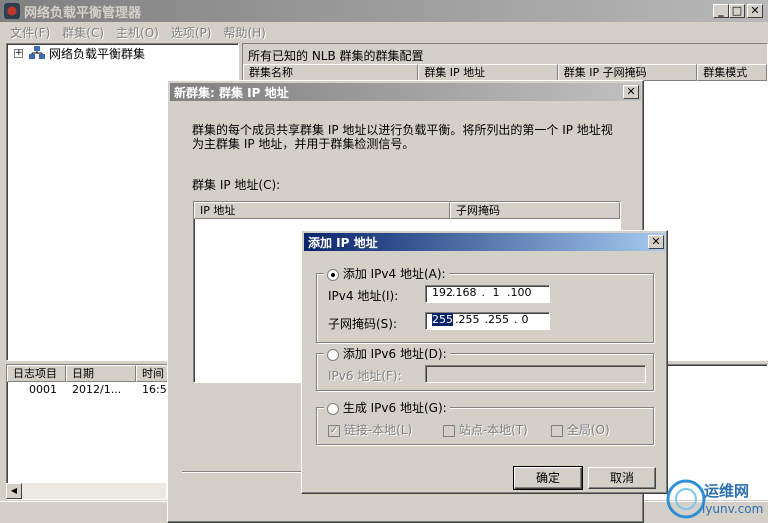 The image size is (768, 523). I want to click on tree-root-label: 网络负载平衡群集, so click(97, 53).